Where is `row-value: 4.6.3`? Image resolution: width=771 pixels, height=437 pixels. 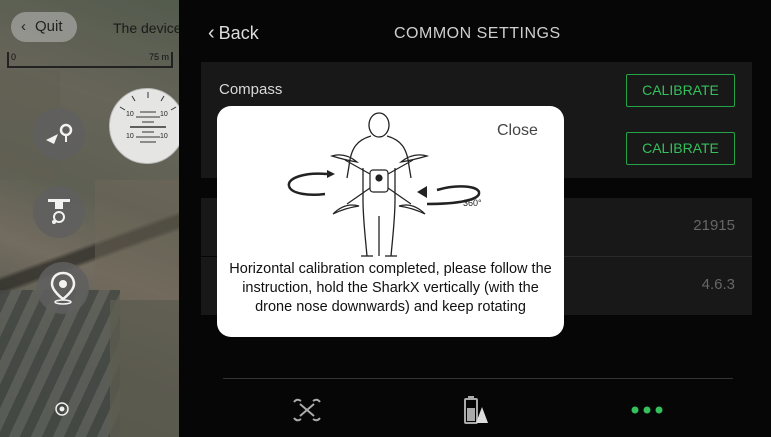
row-value: 4.6.3 is located at coordinates (718, 284).